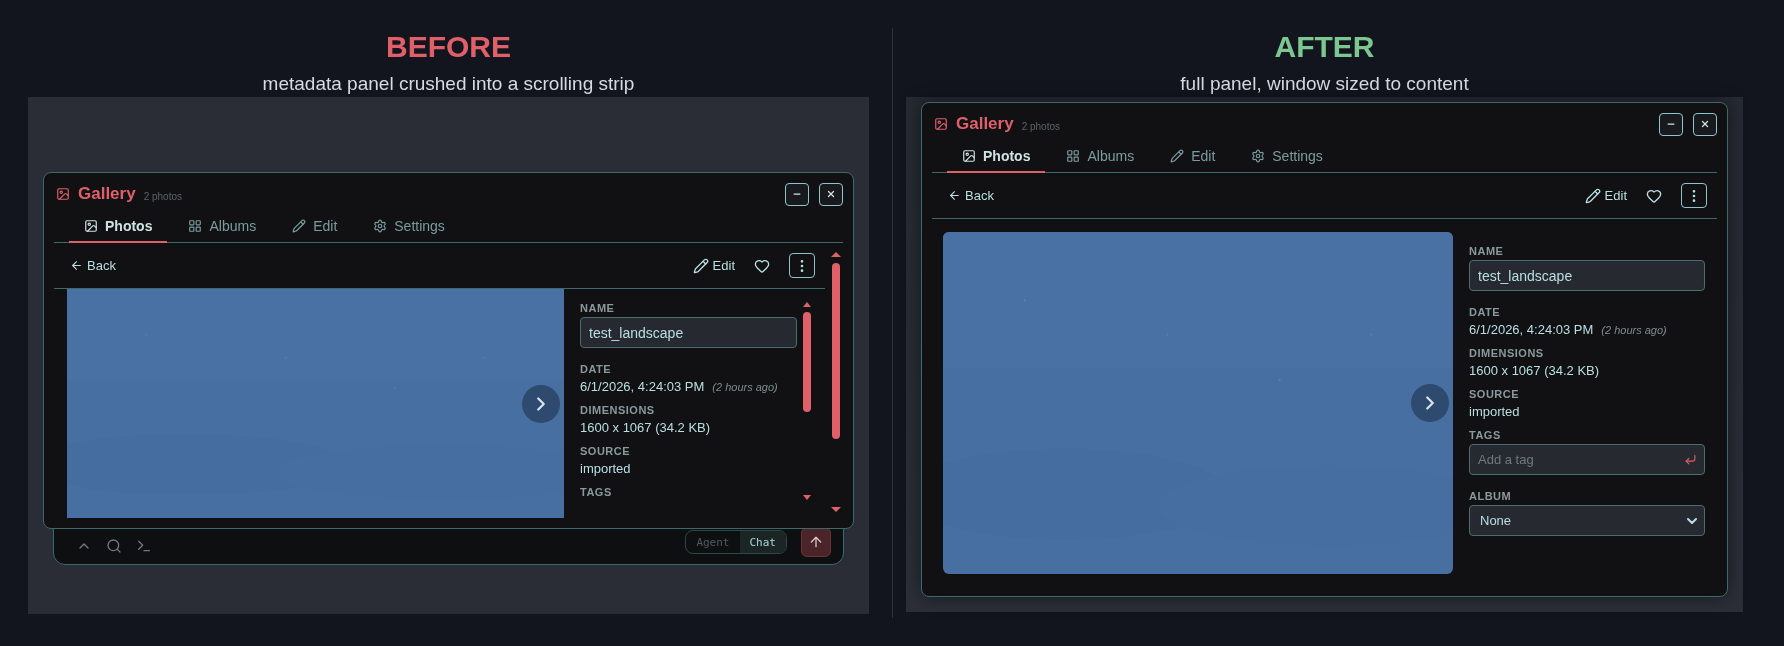 The width and height of the screenshot is (1784, 646). I want to click on tag-field: Add a tag, so click(1587, 459).